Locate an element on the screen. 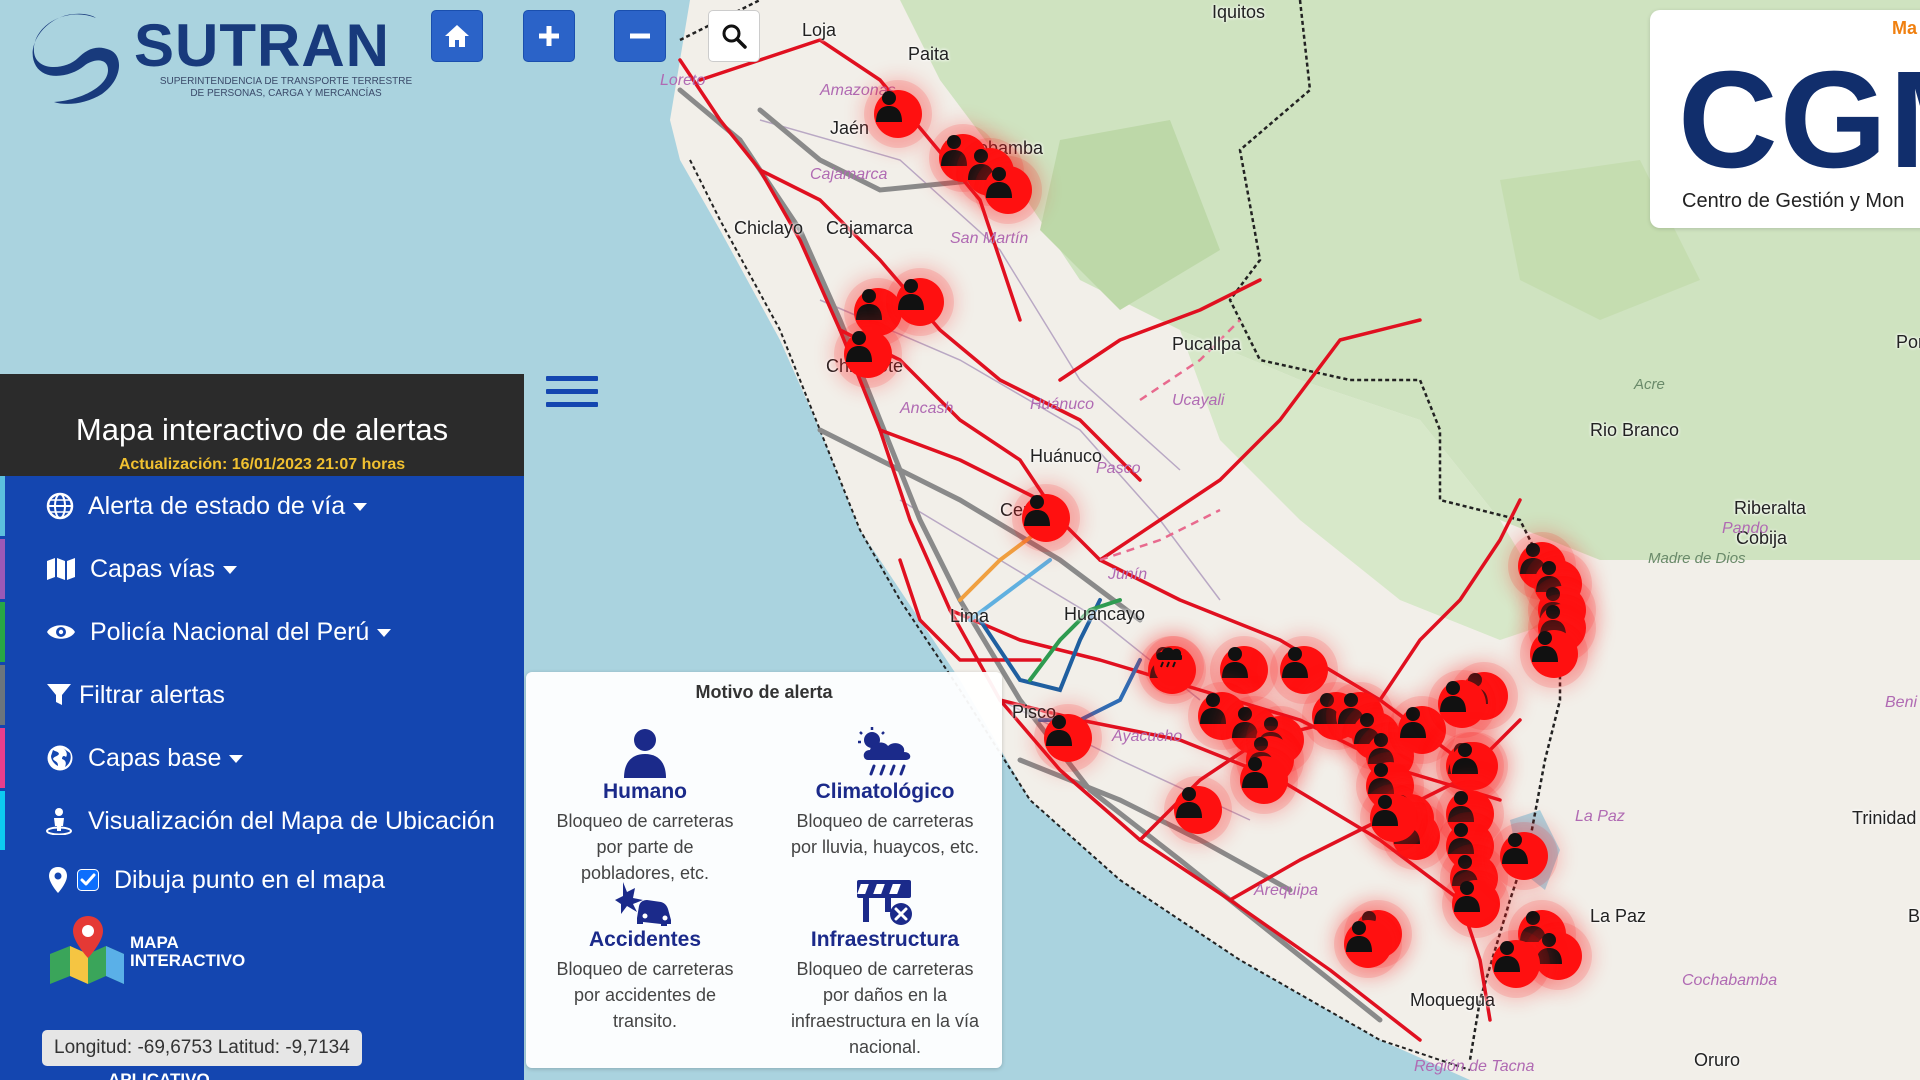 Image resolution: width=1920 pixels, height=1080 pixels. legend-item-name: Accidentes is located at coordinates (645, 939).